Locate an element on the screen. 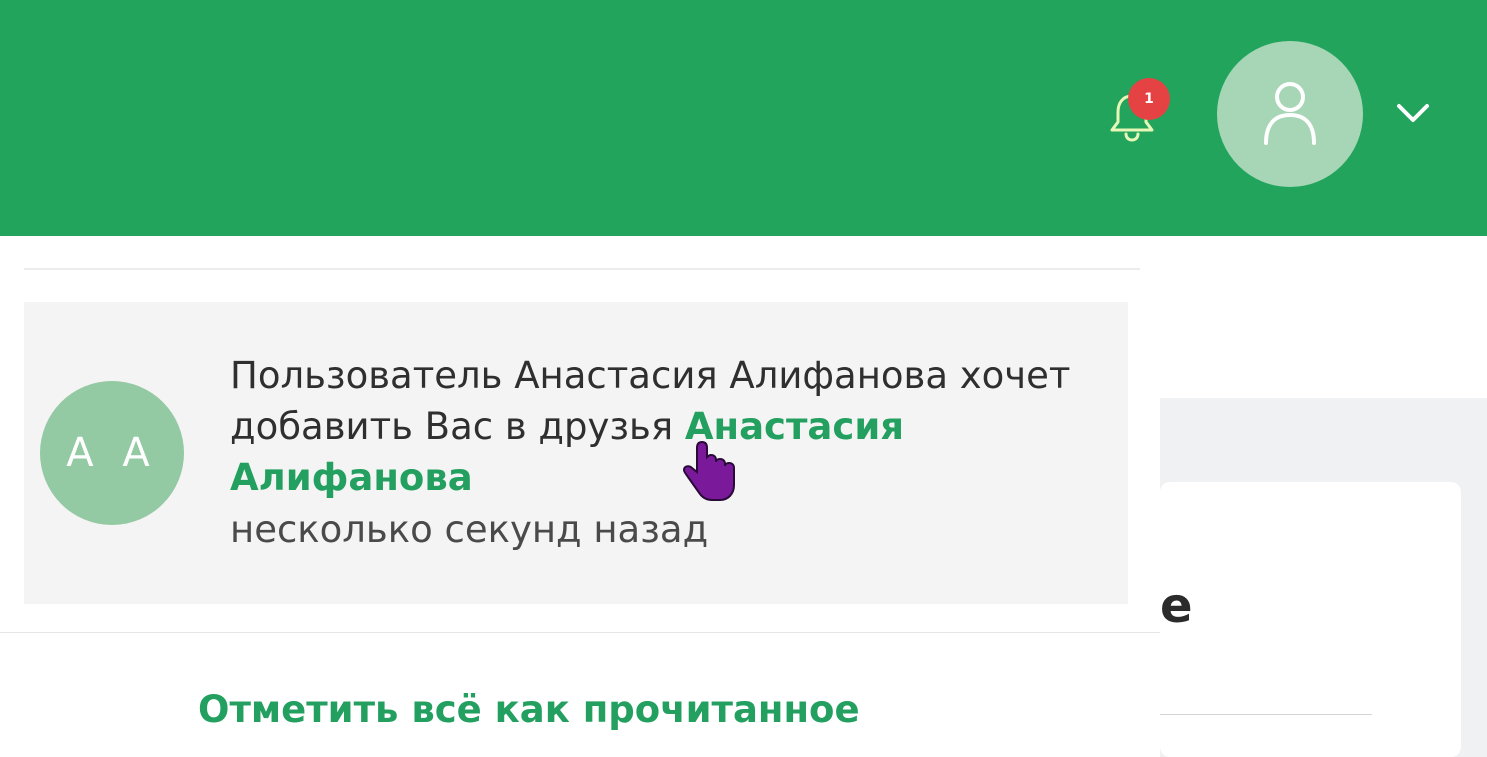 The width and height of the screenshot is (1487, 757). notification-count-badge: 1 is located at coordinates (1149, 99).